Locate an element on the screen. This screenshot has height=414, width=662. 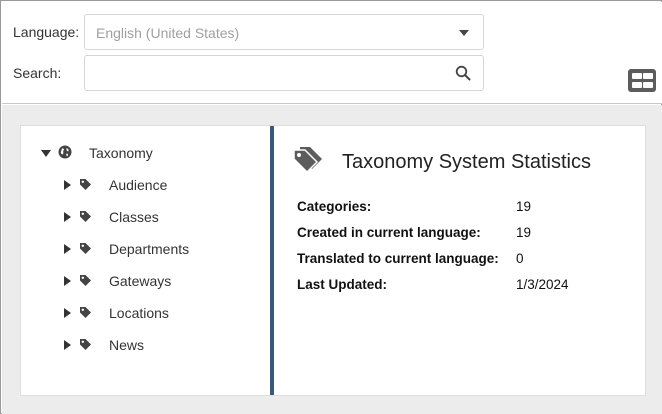
tags-icon is located at coordinates (307, 160).